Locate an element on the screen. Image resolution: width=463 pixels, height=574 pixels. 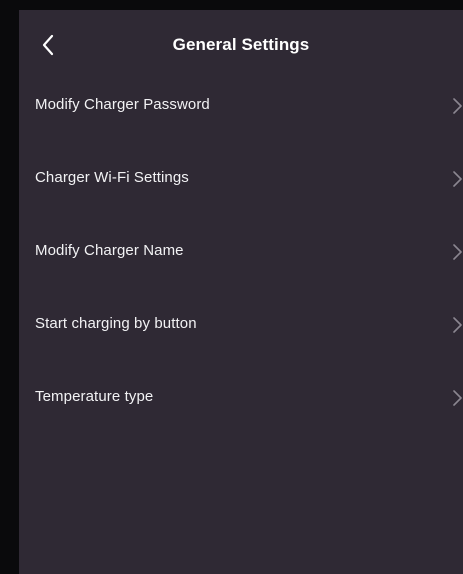
setting-item-start-charging-button: Start charging by button is located at coordinates (241, 323).